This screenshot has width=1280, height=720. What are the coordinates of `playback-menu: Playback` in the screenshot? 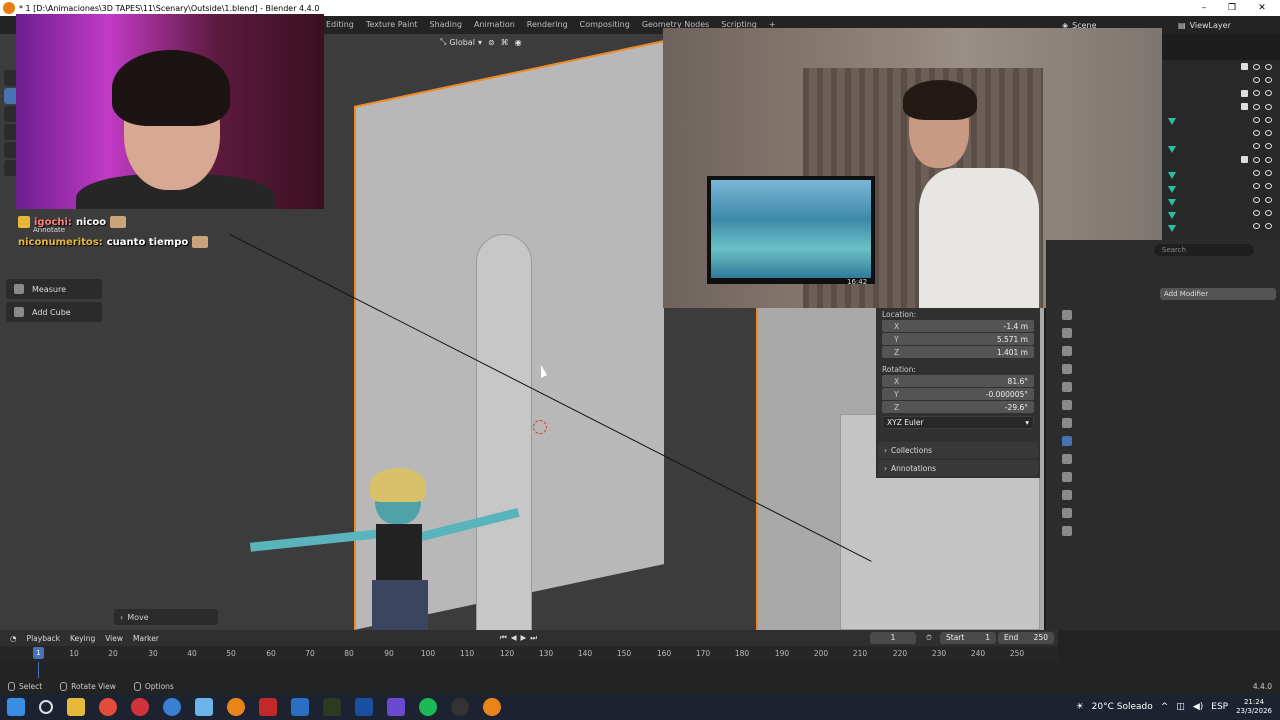 It's located at (43, 638).